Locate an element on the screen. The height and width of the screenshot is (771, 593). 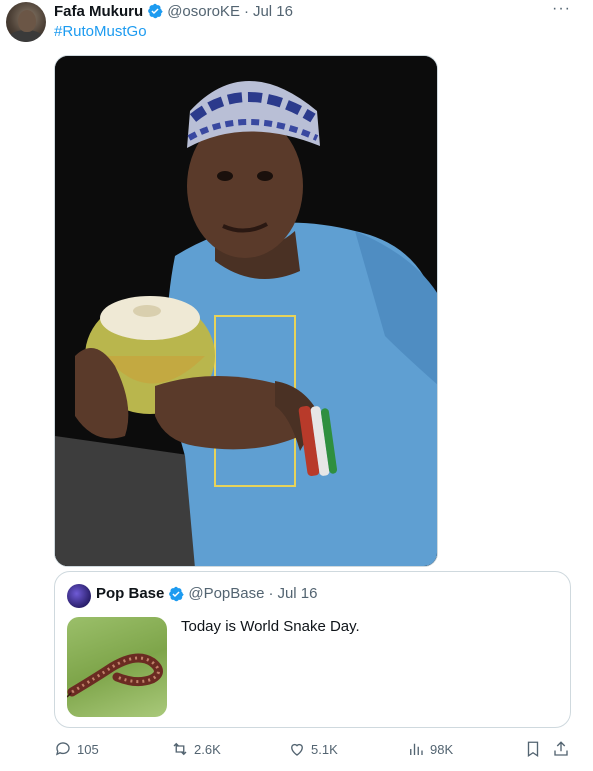
reply-count: 105 is located at coordinates (88, 749).